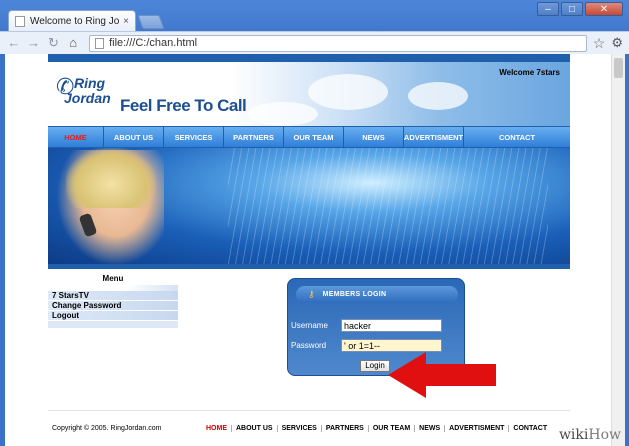  What do you see at coordinates (391, 325) in the screenshot?
I see `username-input` at bounding box center [391, 325].